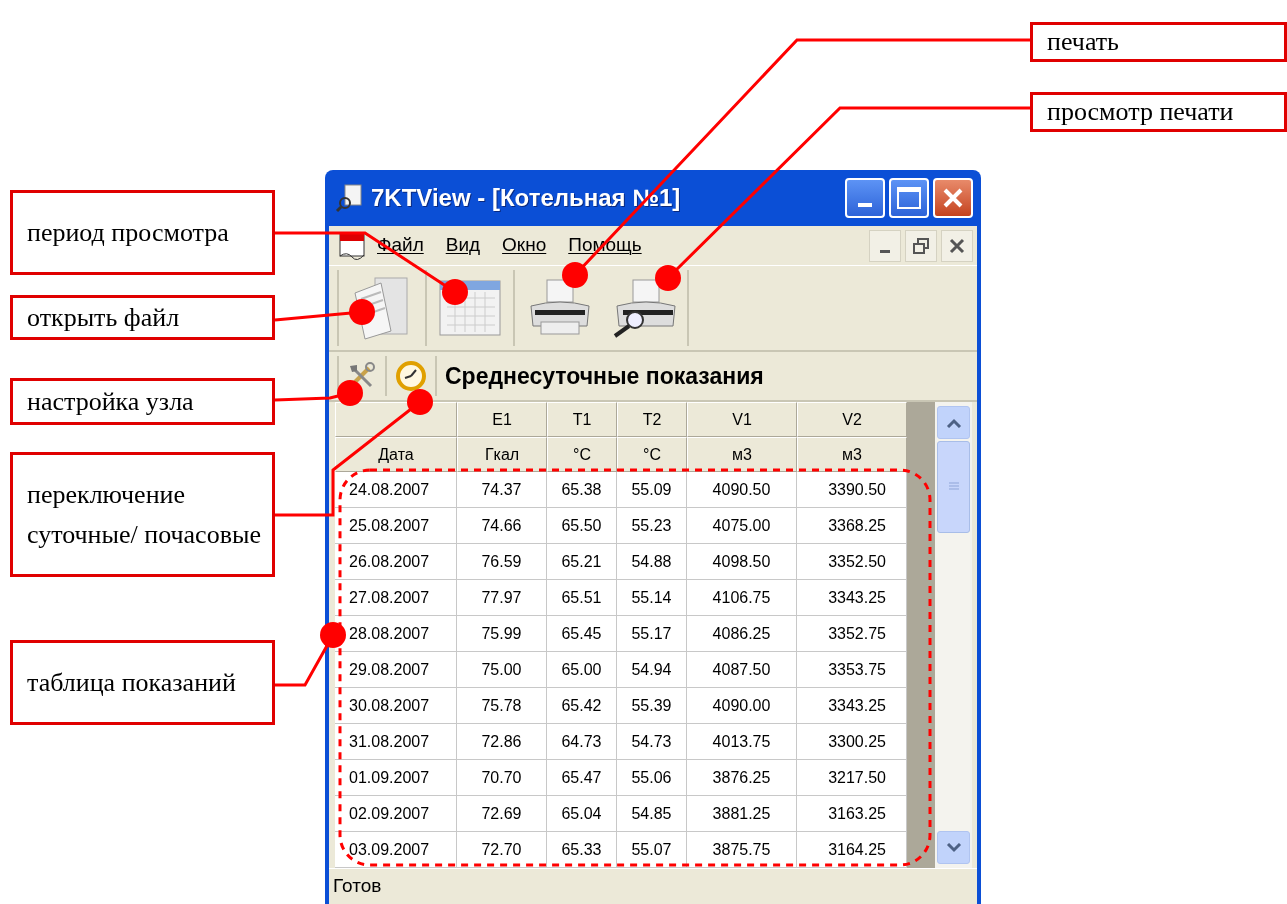 Image resolution: width=1287 pixels, height=904 pixels. I want to click on mdi-minimize-button, so click(885, 245).